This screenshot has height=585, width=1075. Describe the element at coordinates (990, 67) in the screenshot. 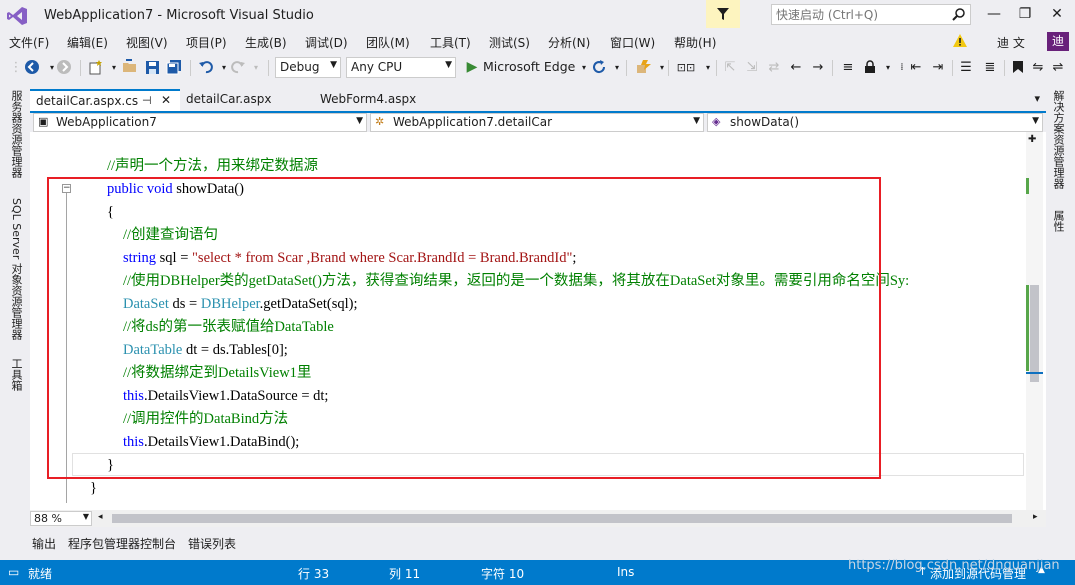

I see `uncomment-icon: ≣` at that location.